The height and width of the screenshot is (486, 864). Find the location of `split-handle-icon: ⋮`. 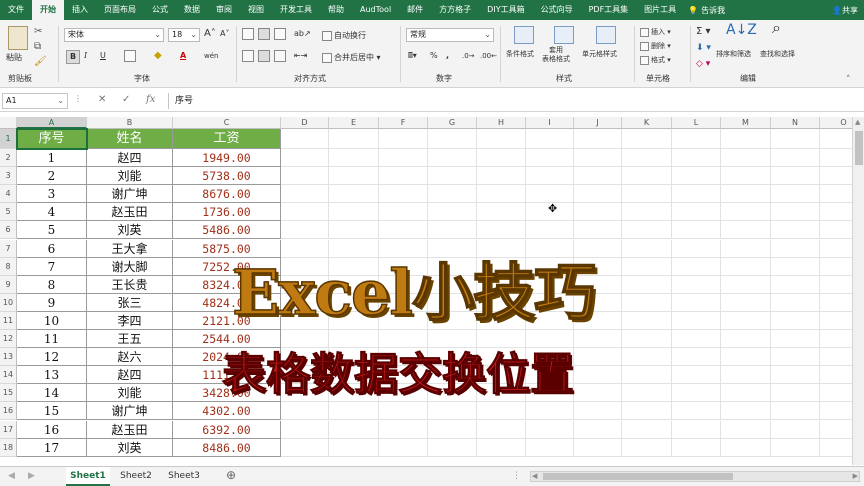

split-handle-icon: ⋮ is located at coordinates (516, 476).